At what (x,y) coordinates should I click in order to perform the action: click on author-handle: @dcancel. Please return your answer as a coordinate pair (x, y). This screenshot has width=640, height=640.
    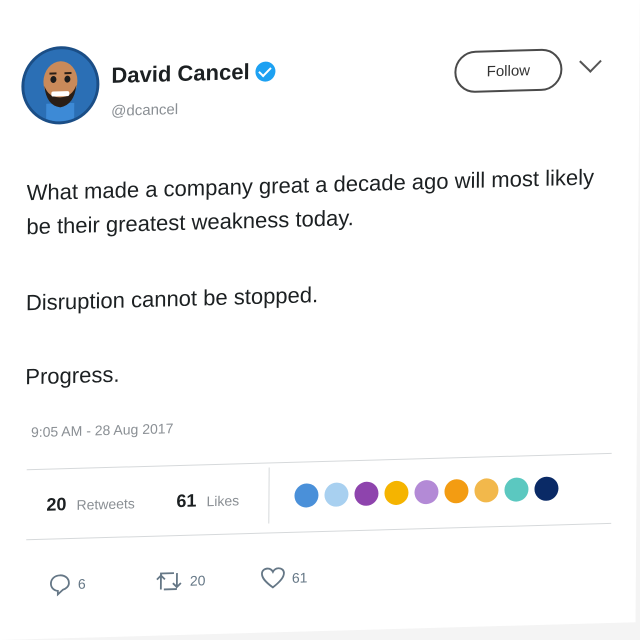
    Looking at the image, I should click on (144, 110).